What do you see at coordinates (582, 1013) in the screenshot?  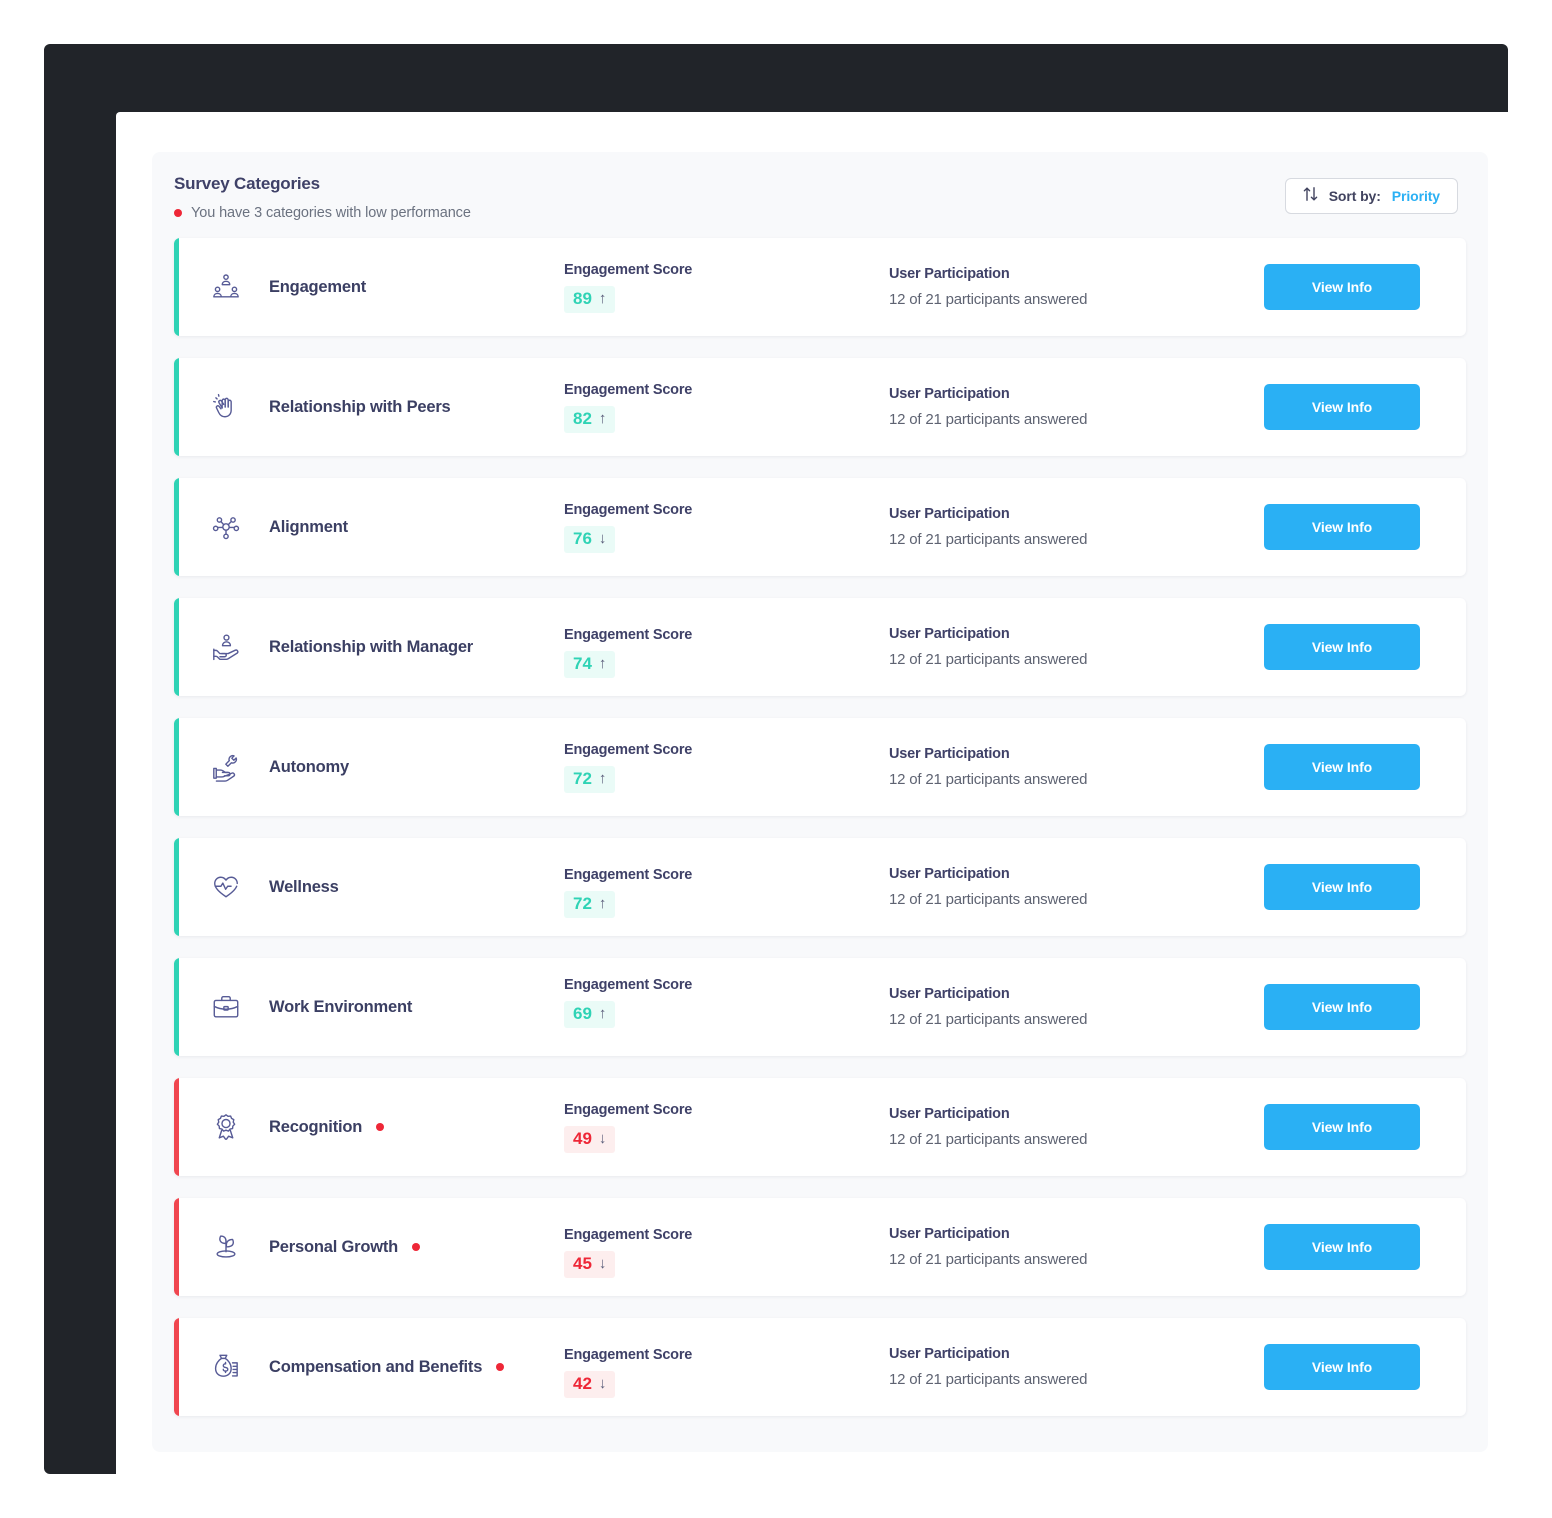 I see `engagement-score-value: 69` at bounding box center [582, 1013].